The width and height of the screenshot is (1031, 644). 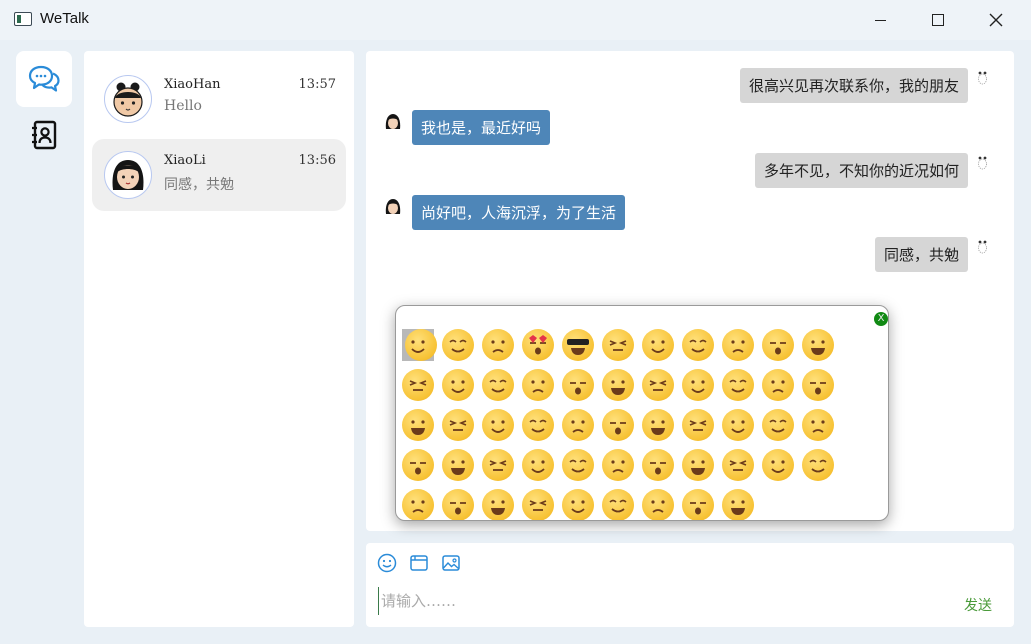 What do you see at coordinates (921, 254) in the screenshot?
I see `message-bubble-sent: 同感，共勉` at bounding box center [921, 254].